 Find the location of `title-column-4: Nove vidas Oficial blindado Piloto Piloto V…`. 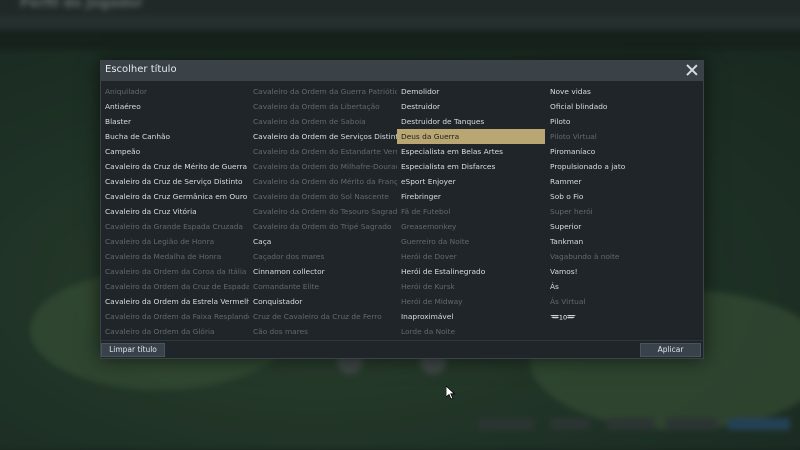

title-column-4: Nove vidas Oficial blindado Piloto Piloto V… is located at coordinates (620, 204).